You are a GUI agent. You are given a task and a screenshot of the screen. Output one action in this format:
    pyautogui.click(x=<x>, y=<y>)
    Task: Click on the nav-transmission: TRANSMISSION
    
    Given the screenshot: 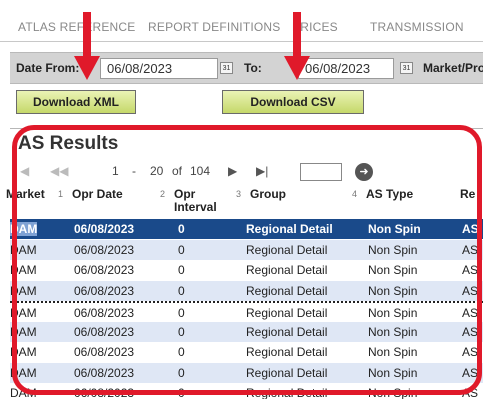 What is the action you would take?
    pyautogui.click(x=417, y=27)
    